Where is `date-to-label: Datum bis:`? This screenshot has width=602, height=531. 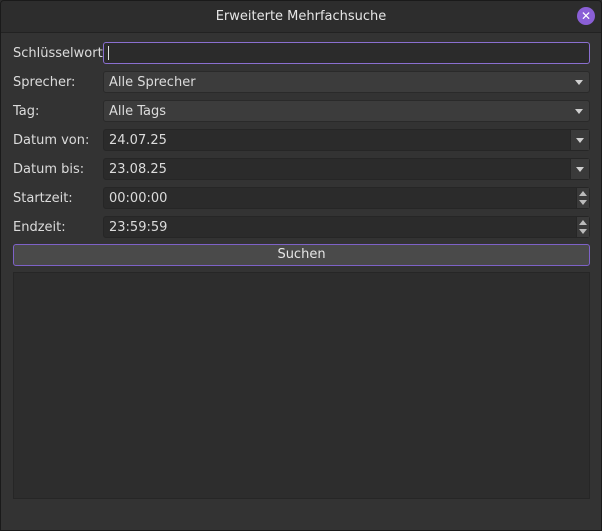
date-to-label: Datum bis: is located at coordinates (49, 169).